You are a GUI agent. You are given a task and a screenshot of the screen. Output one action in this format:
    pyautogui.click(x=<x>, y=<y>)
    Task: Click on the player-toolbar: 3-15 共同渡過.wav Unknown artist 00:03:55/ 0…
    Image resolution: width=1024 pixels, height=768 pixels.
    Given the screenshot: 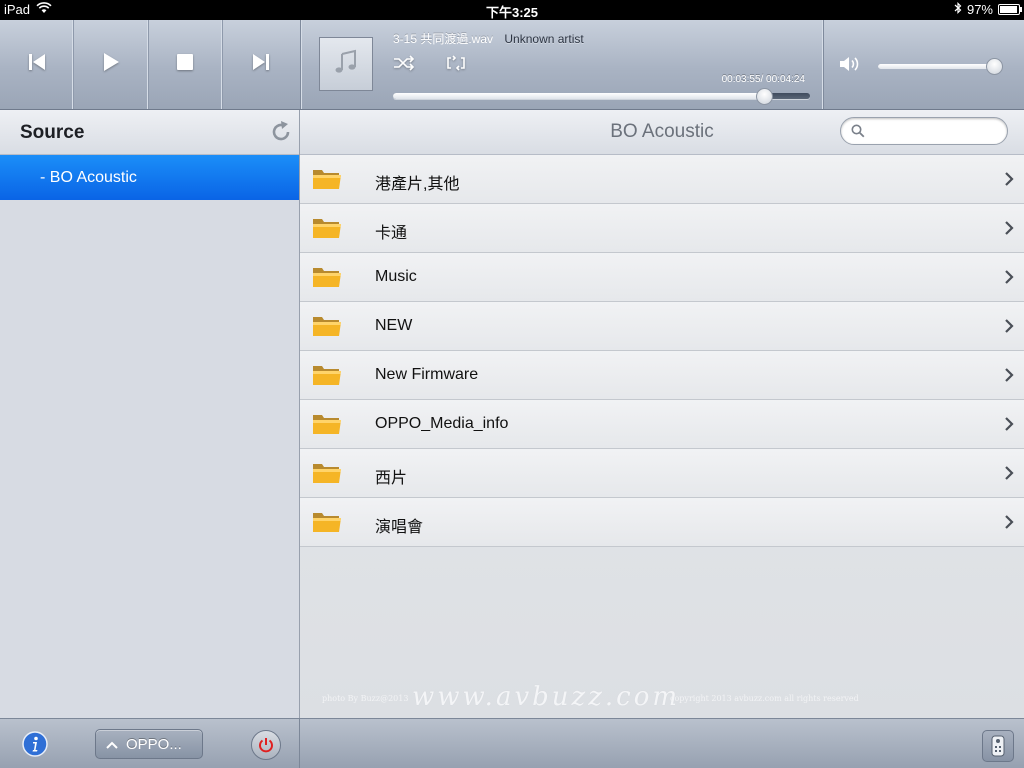 What is the action you would take?
    pyautogui.click(x=512, y=65)
    